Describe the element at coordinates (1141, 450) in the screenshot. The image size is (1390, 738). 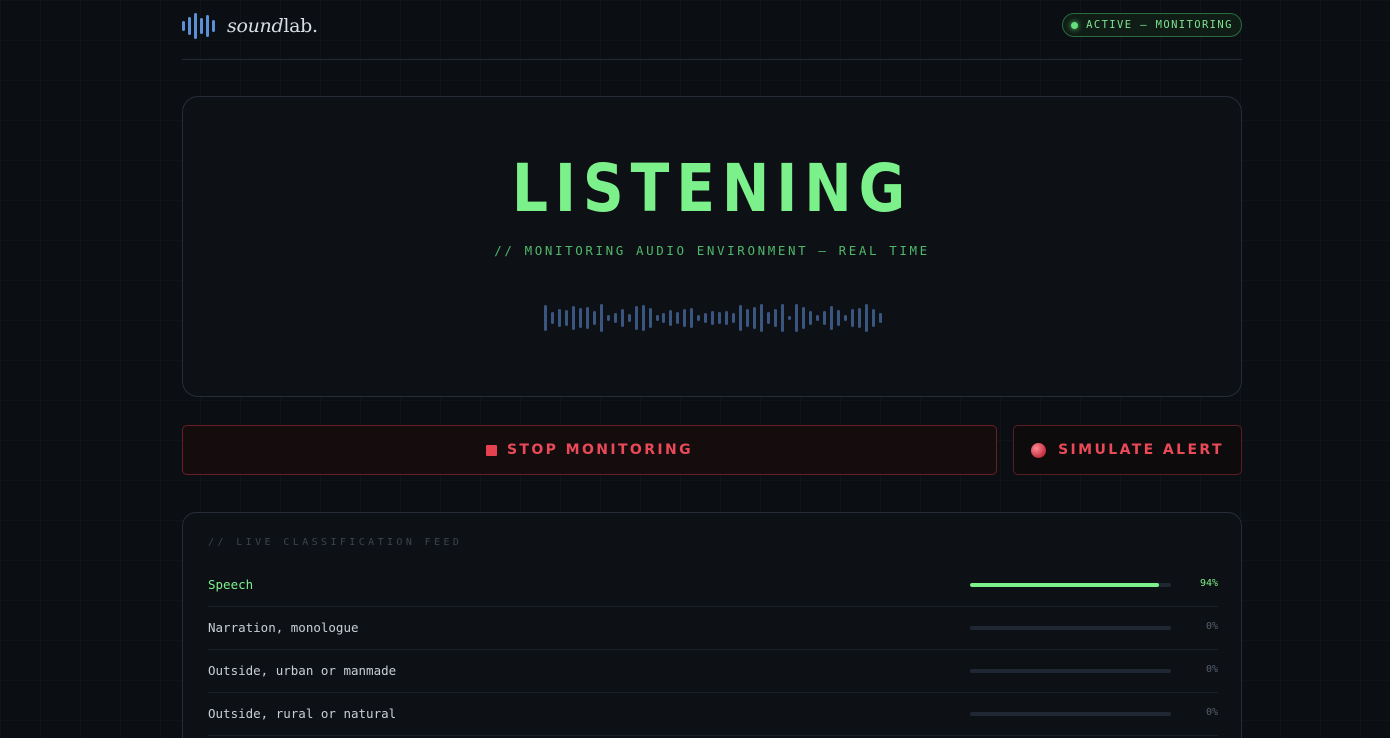
I see `simulate-alert-label: SIMULATE ALERT` at that location.